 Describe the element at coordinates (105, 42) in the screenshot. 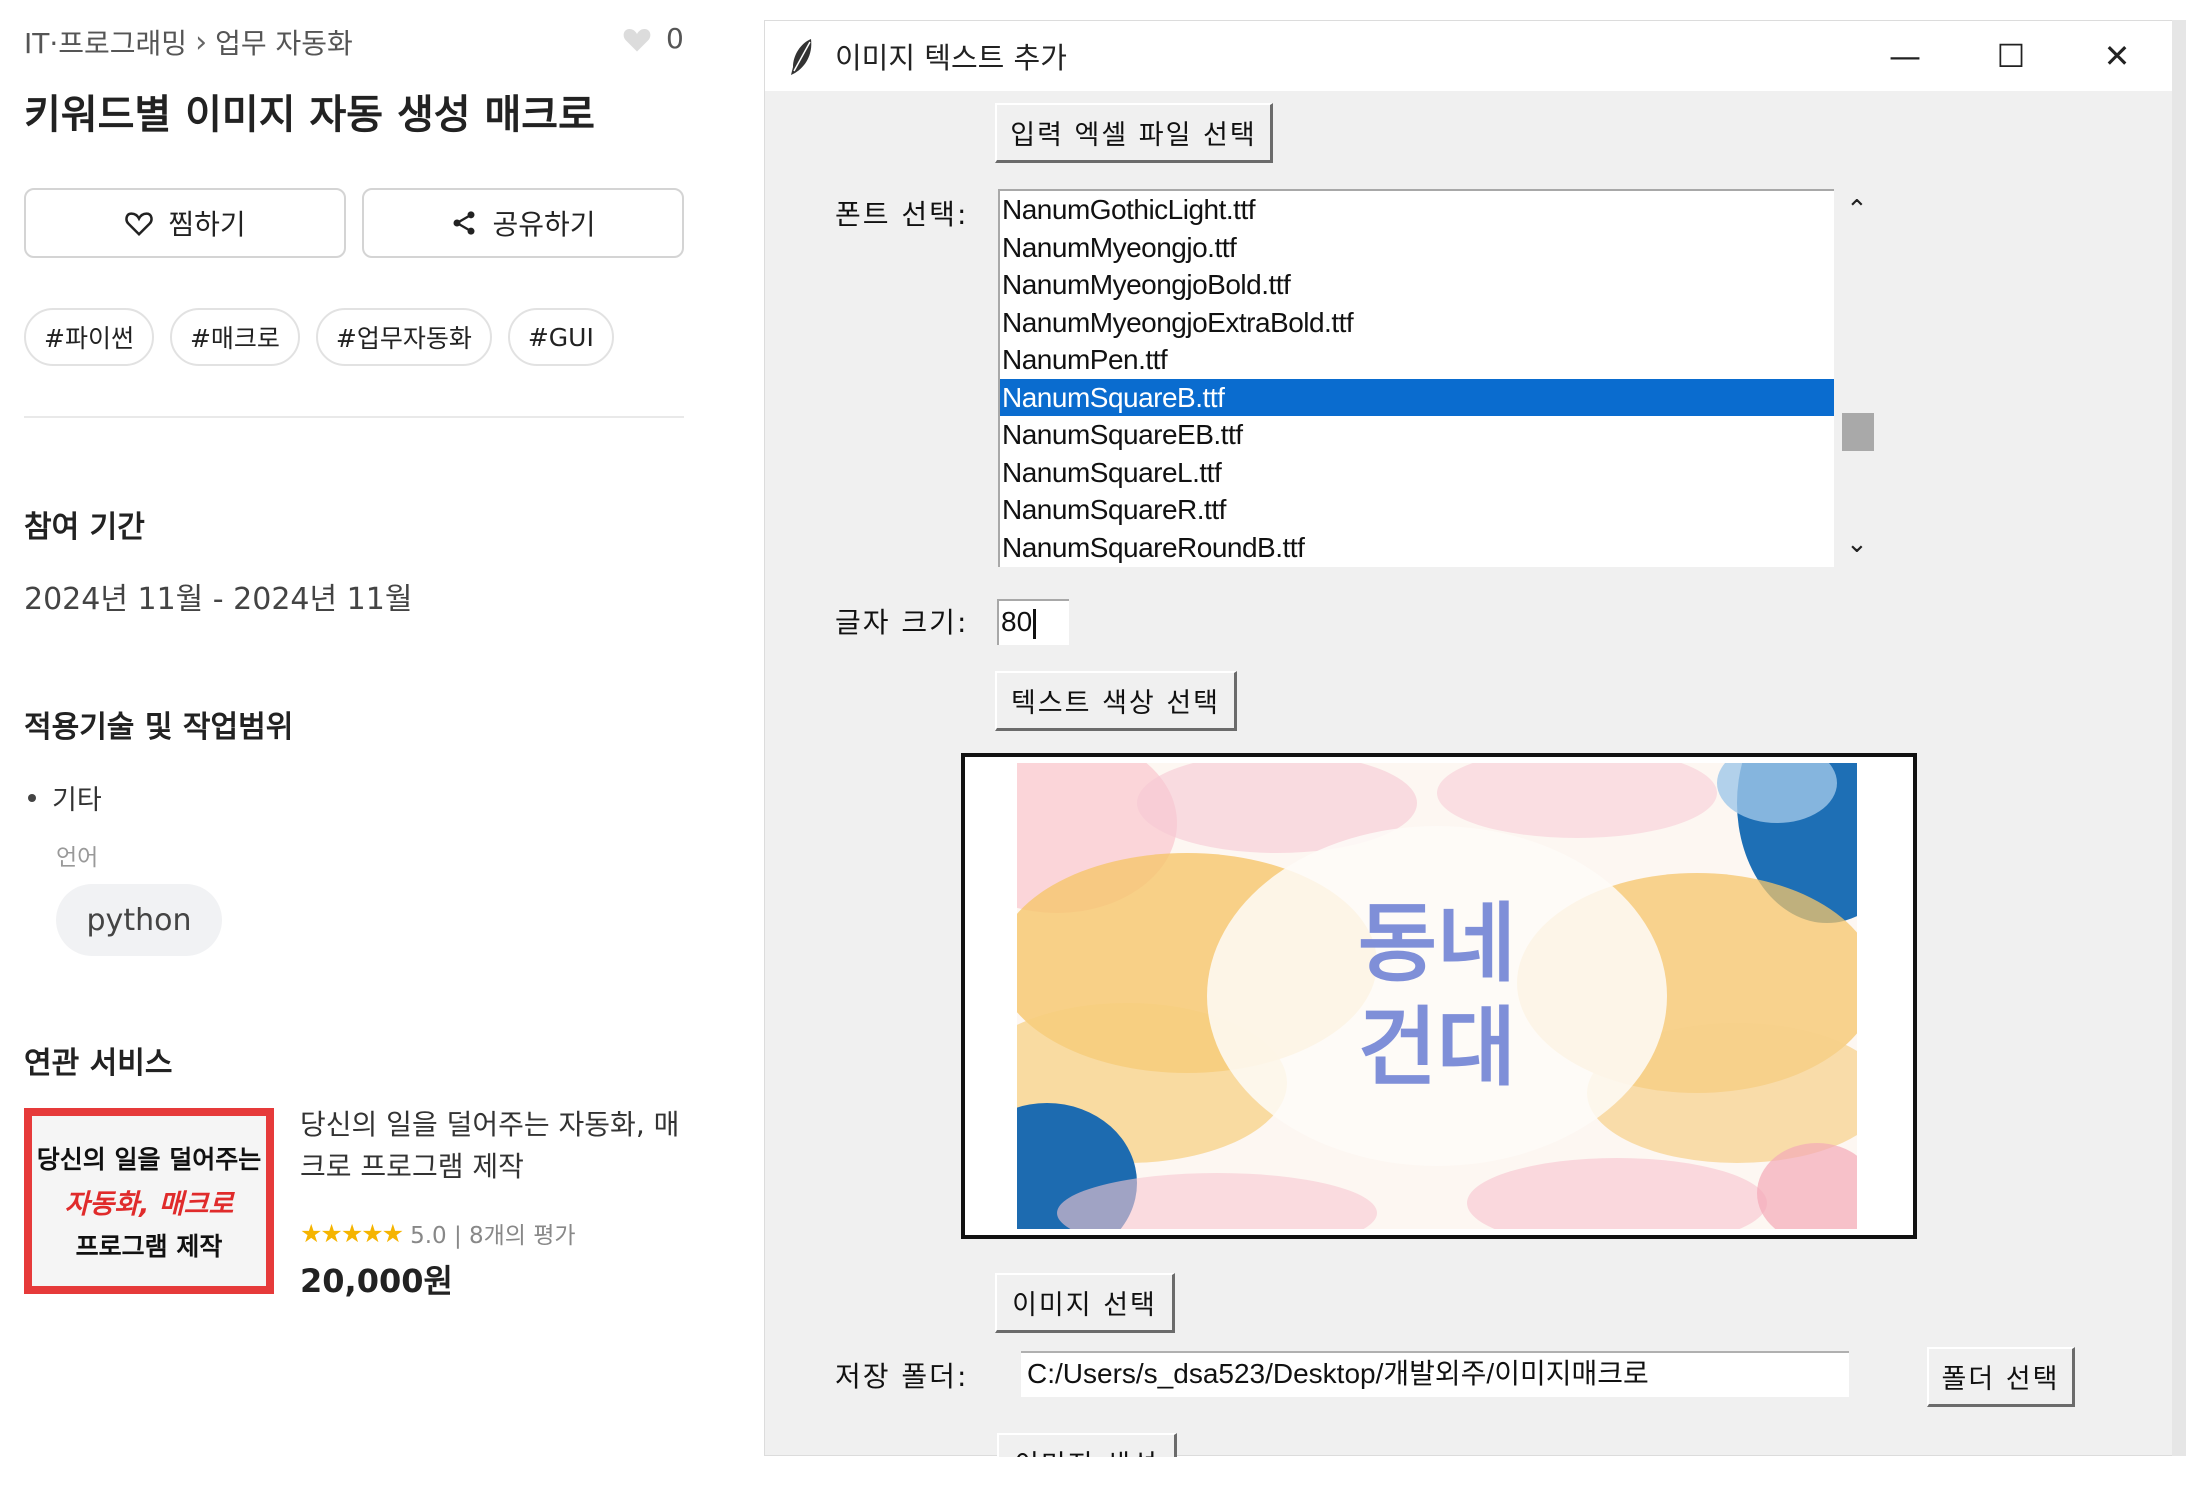

I see `breadcrumb-category: IT·프로그래밍` at that location.